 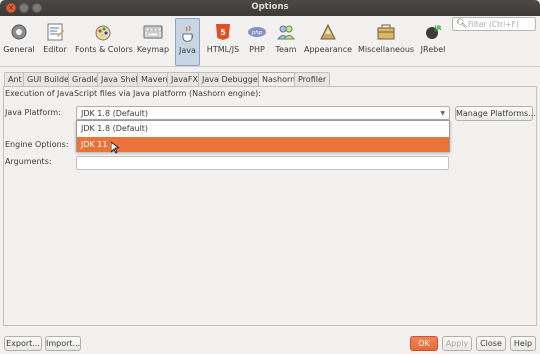 What do you see at coordinates (55, 32) in the screenshot?
I see `editor-icon` at bounding box center [55, 32].